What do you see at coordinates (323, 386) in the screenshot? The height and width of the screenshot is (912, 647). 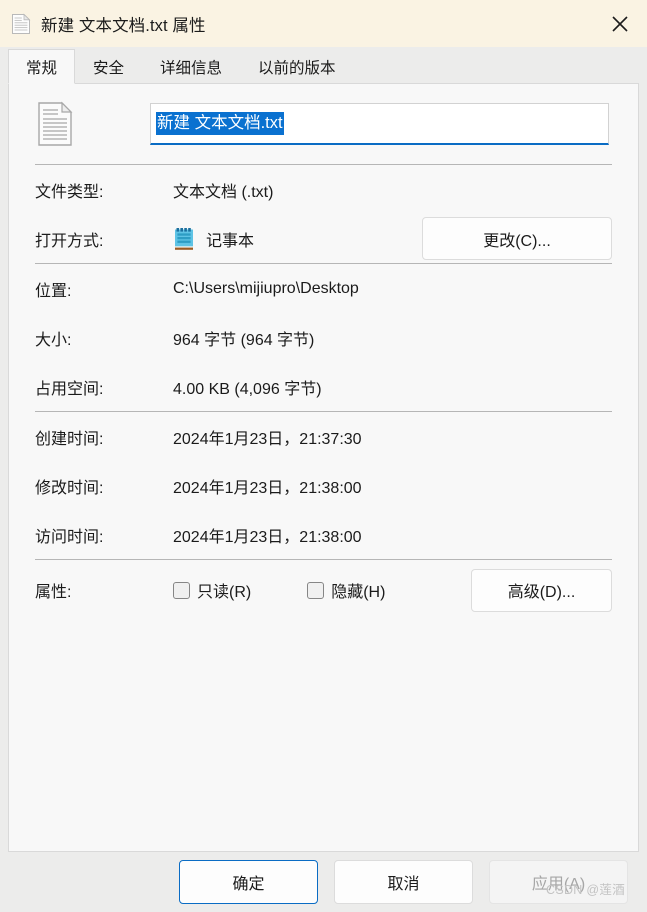 I see `row-size-on-disk: 占用空间: 4.00 KB (4,096 字节)` at bounding box center [323, 386].